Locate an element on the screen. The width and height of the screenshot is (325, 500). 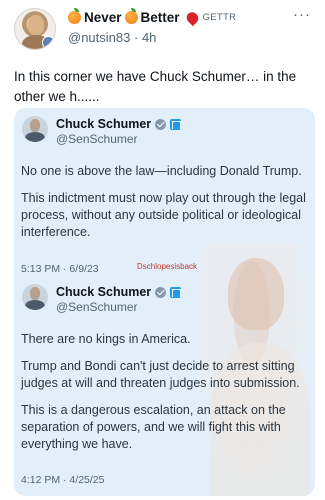
avatar-face is located at coordinates (36, 25).